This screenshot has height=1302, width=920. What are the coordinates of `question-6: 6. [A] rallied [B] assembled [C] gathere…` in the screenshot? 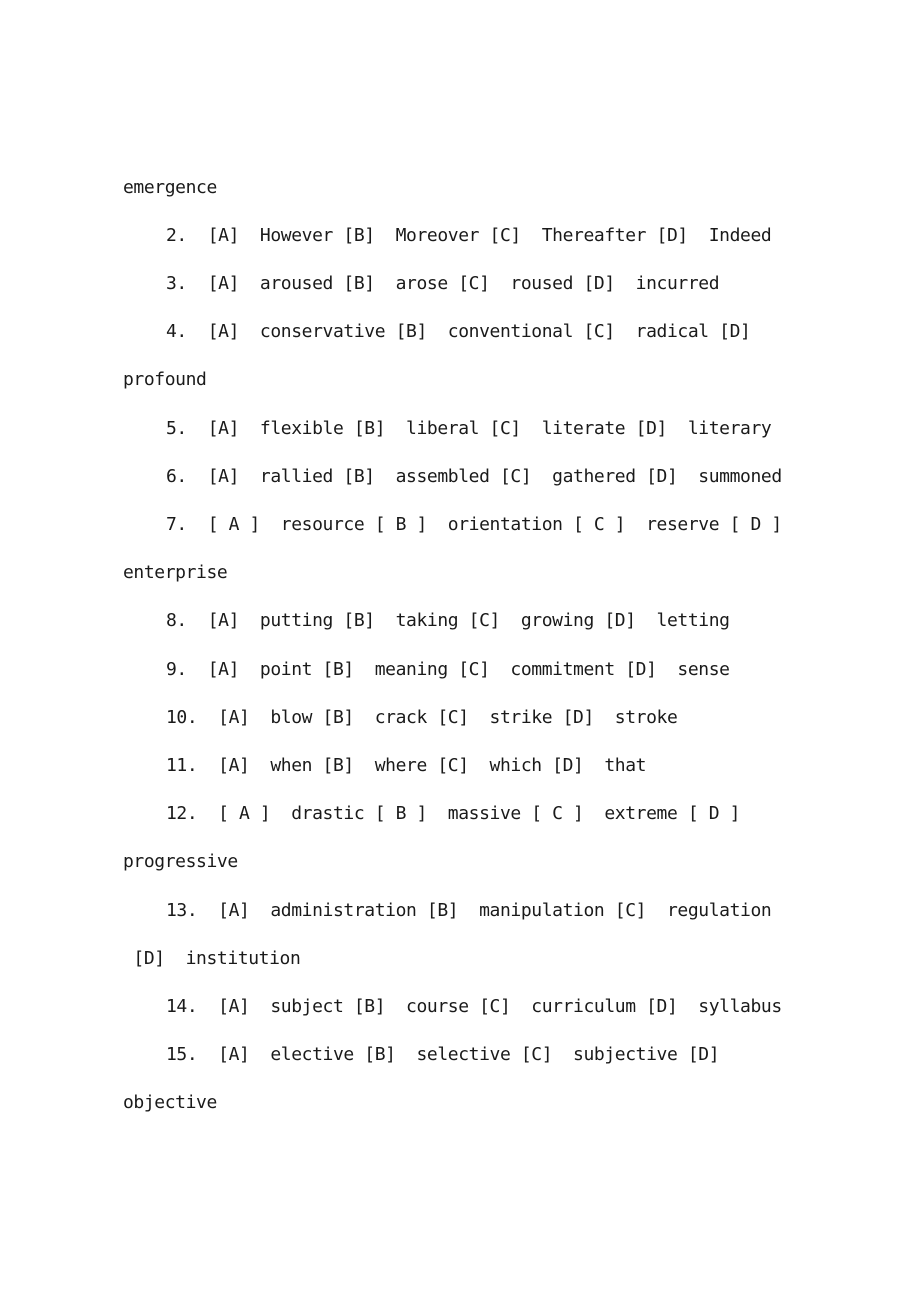 It's located at (474, 476).